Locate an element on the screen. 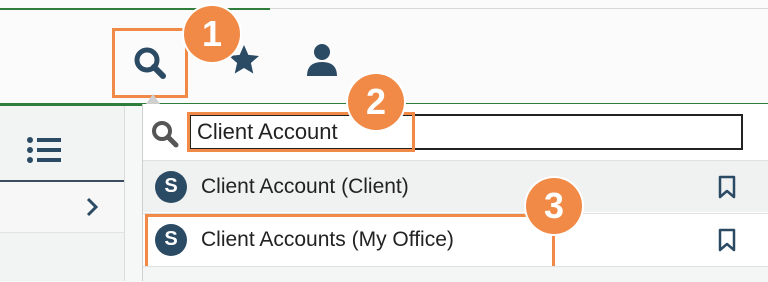 The image size is (768, 282). left-panel-expand-row is located at coordinates (62, 207).